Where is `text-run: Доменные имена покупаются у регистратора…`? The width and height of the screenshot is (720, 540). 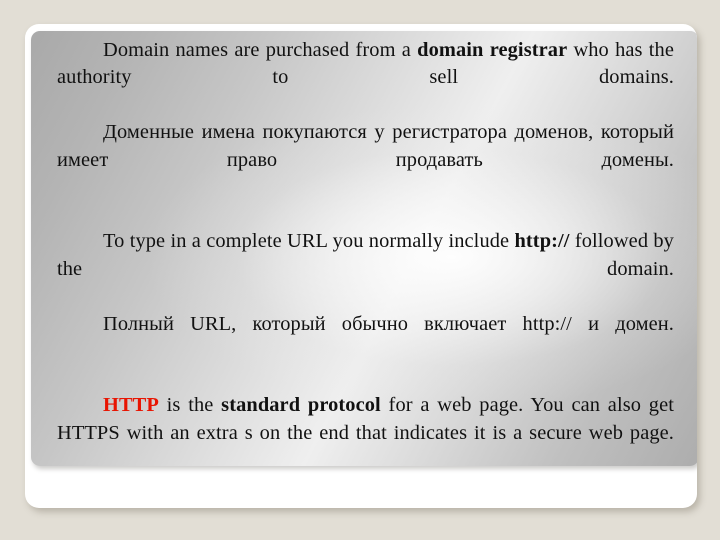 text-run: Доменные имена покупаются у регистратора… is located at coordinates (365, 146).